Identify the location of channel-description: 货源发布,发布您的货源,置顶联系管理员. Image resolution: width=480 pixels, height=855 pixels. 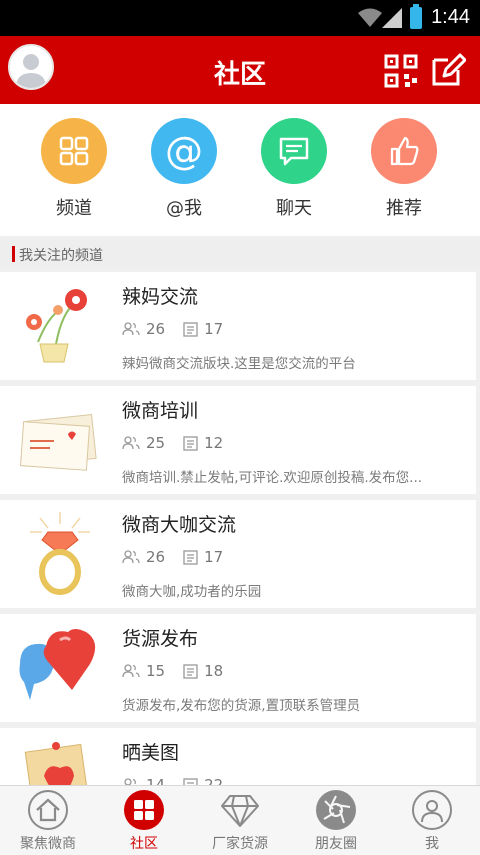
(241, 706).